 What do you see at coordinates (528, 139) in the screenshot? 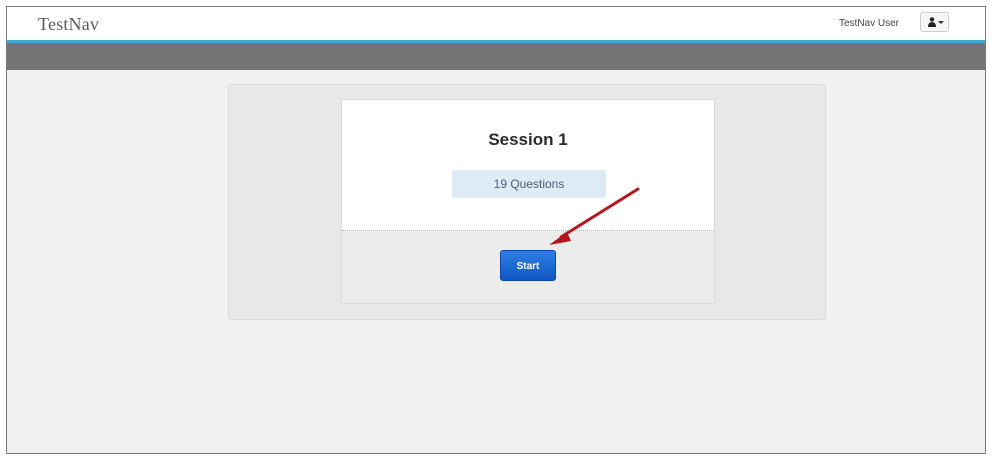
I see `session-title: Session 1` at bounding box center [528, 139].